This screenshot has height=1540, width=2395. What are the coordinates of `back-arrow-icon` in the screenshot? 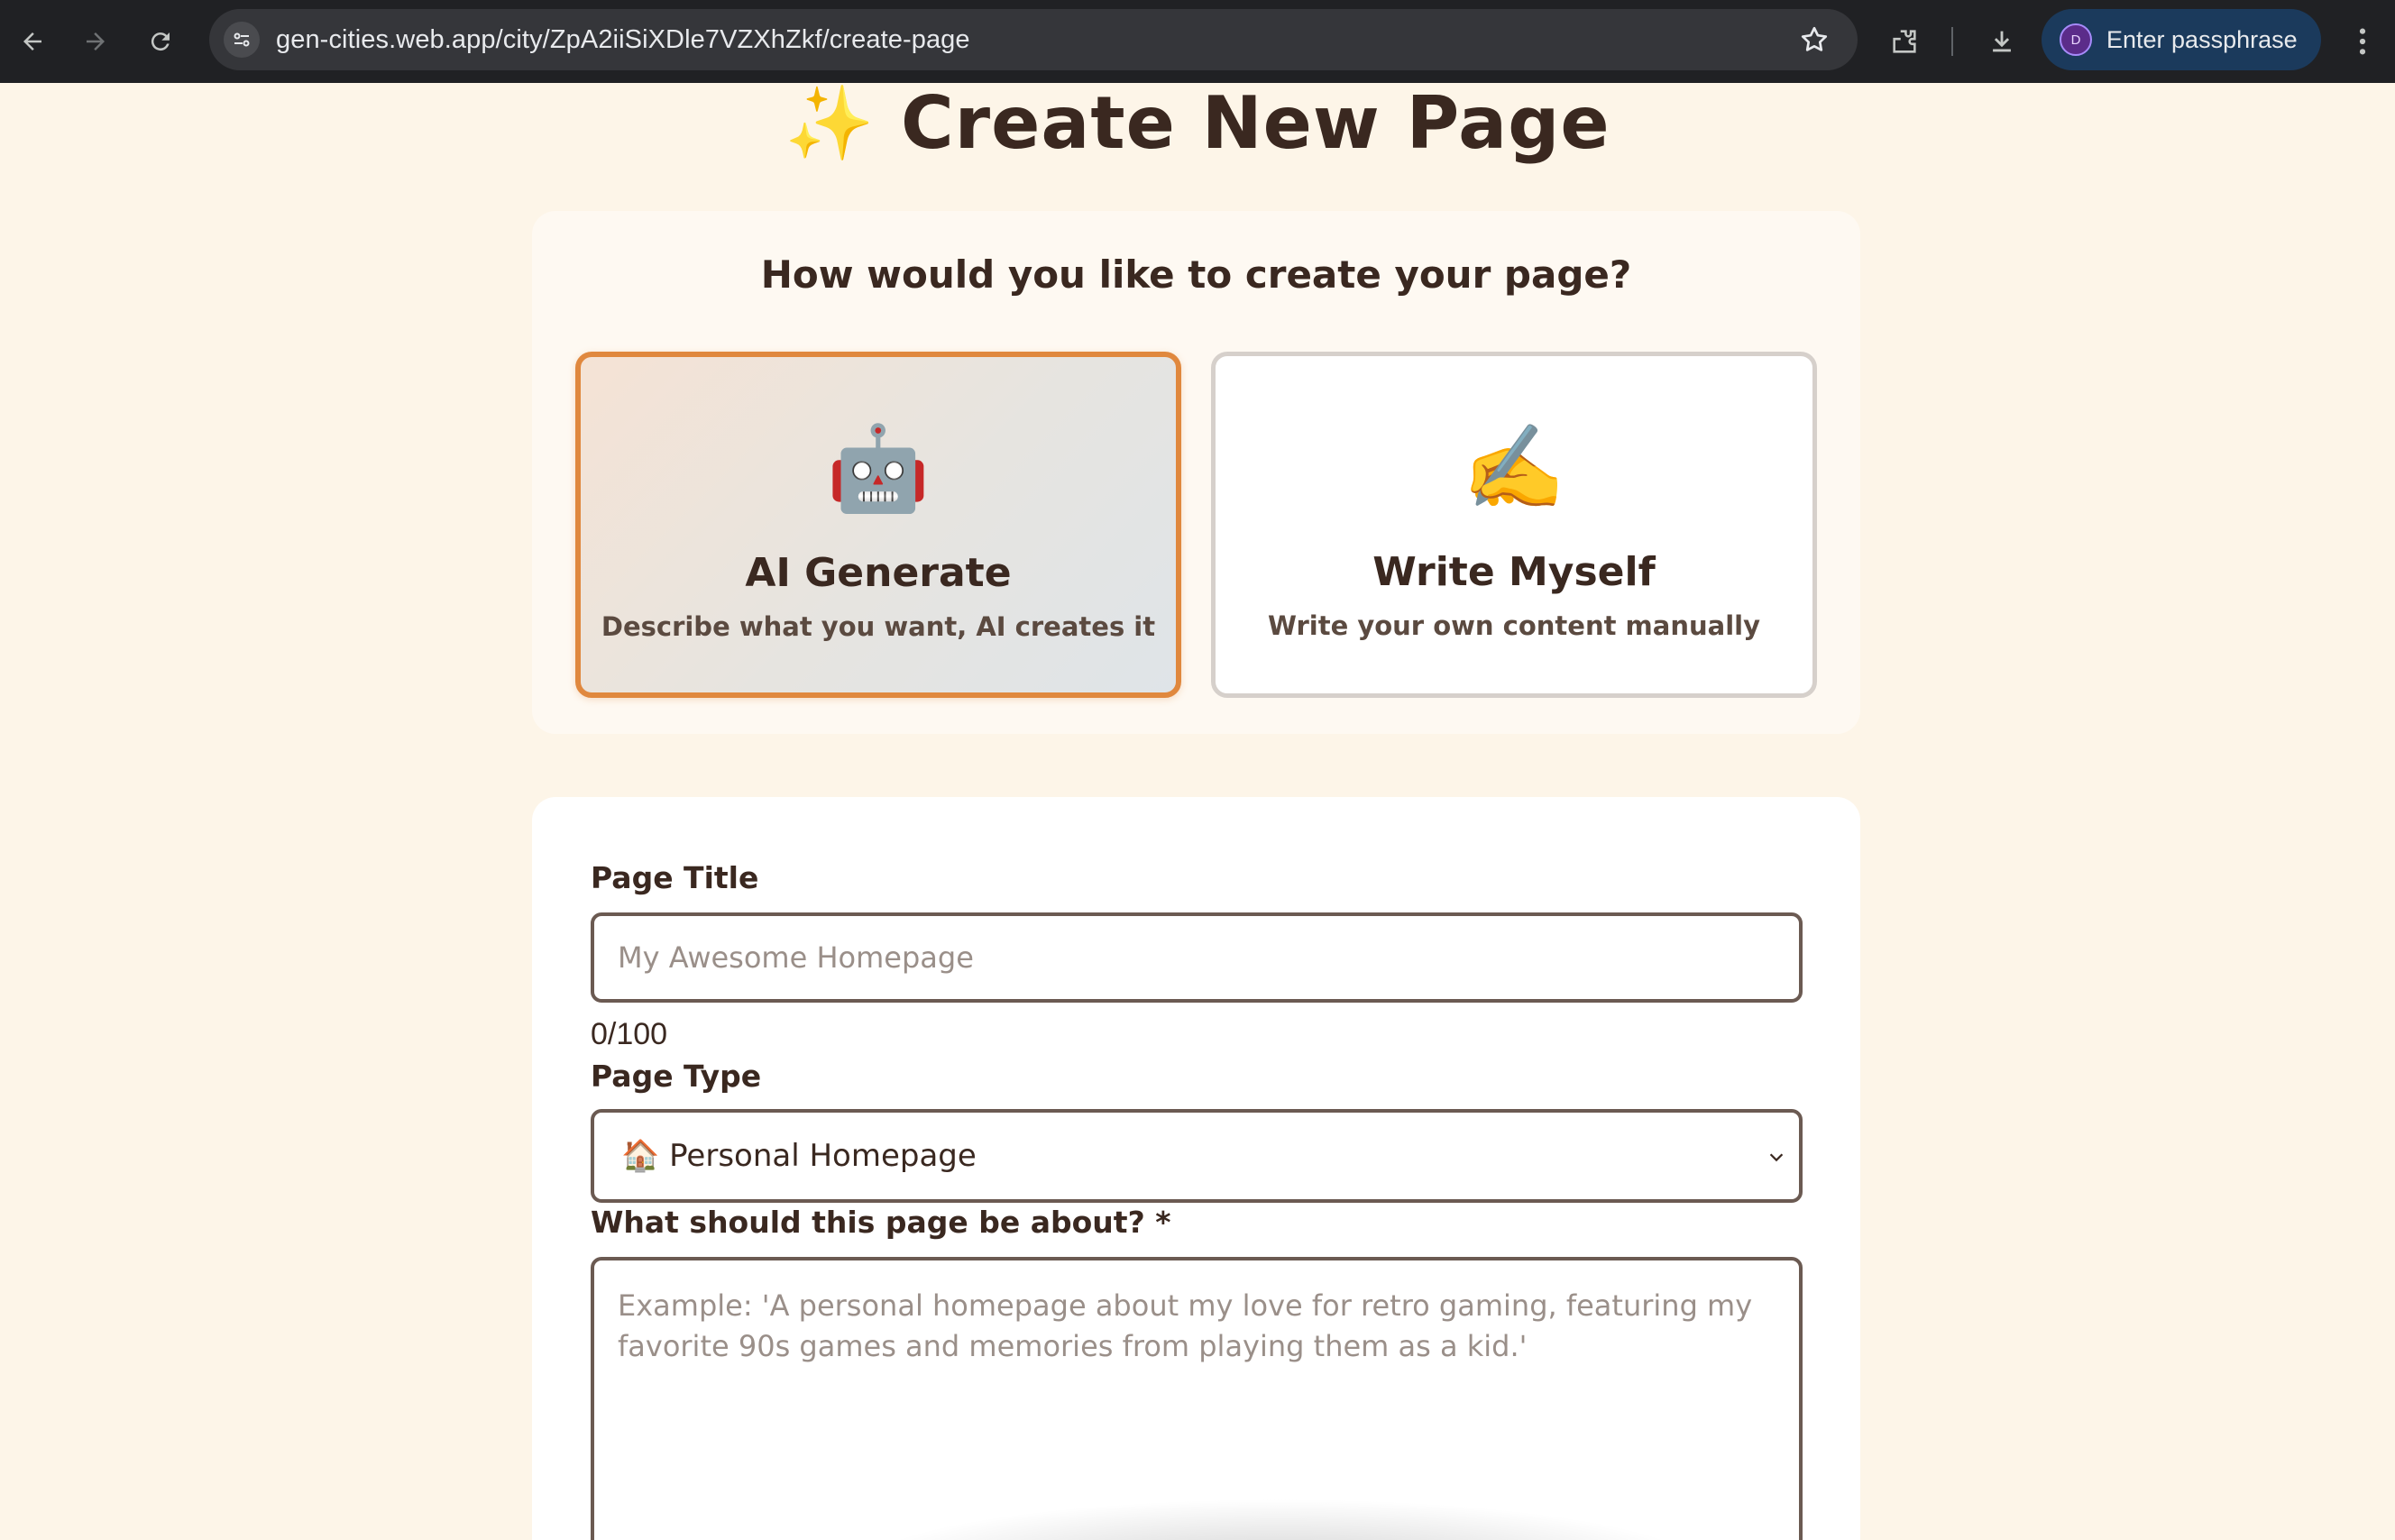 It's located at (32, 41).